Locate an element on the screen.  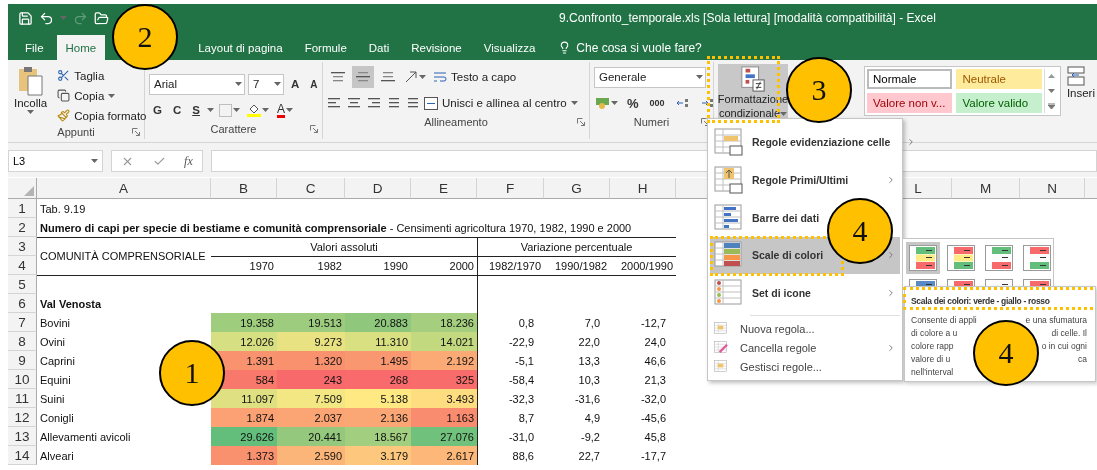
bold-button: G is located at coordinates (157, 110).